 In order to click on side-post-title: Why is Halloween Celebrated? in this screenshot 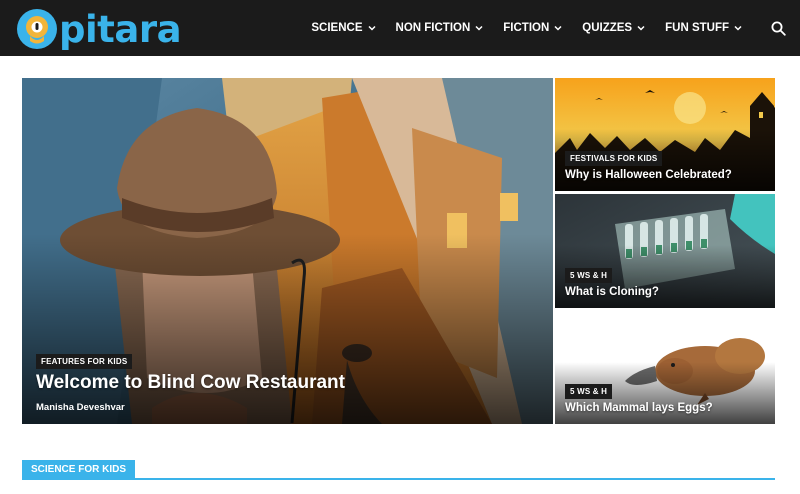, I will do `click(648, 175)`.